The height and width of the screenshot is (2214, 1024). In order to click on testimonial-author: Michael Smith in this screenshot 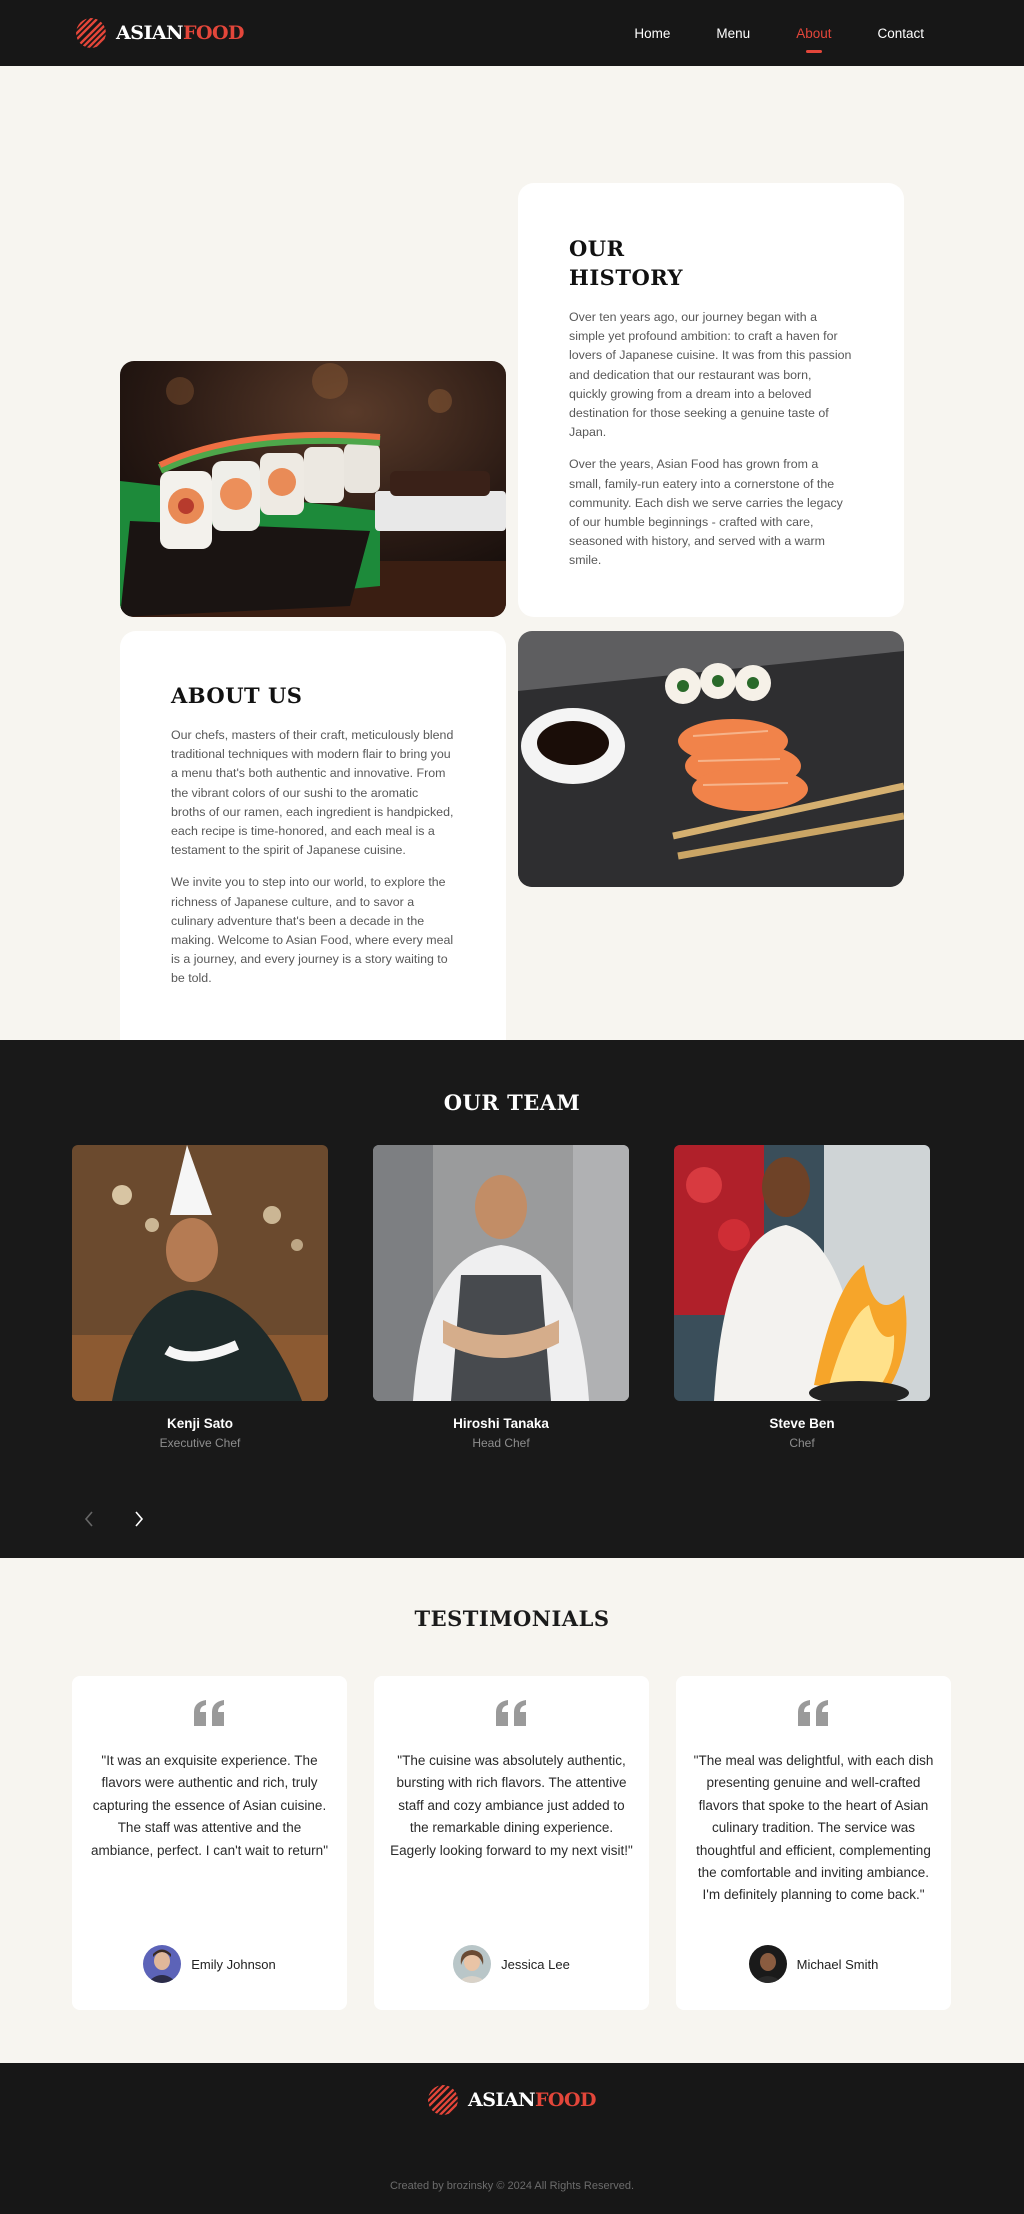, I will do `click(813, 1964)`.